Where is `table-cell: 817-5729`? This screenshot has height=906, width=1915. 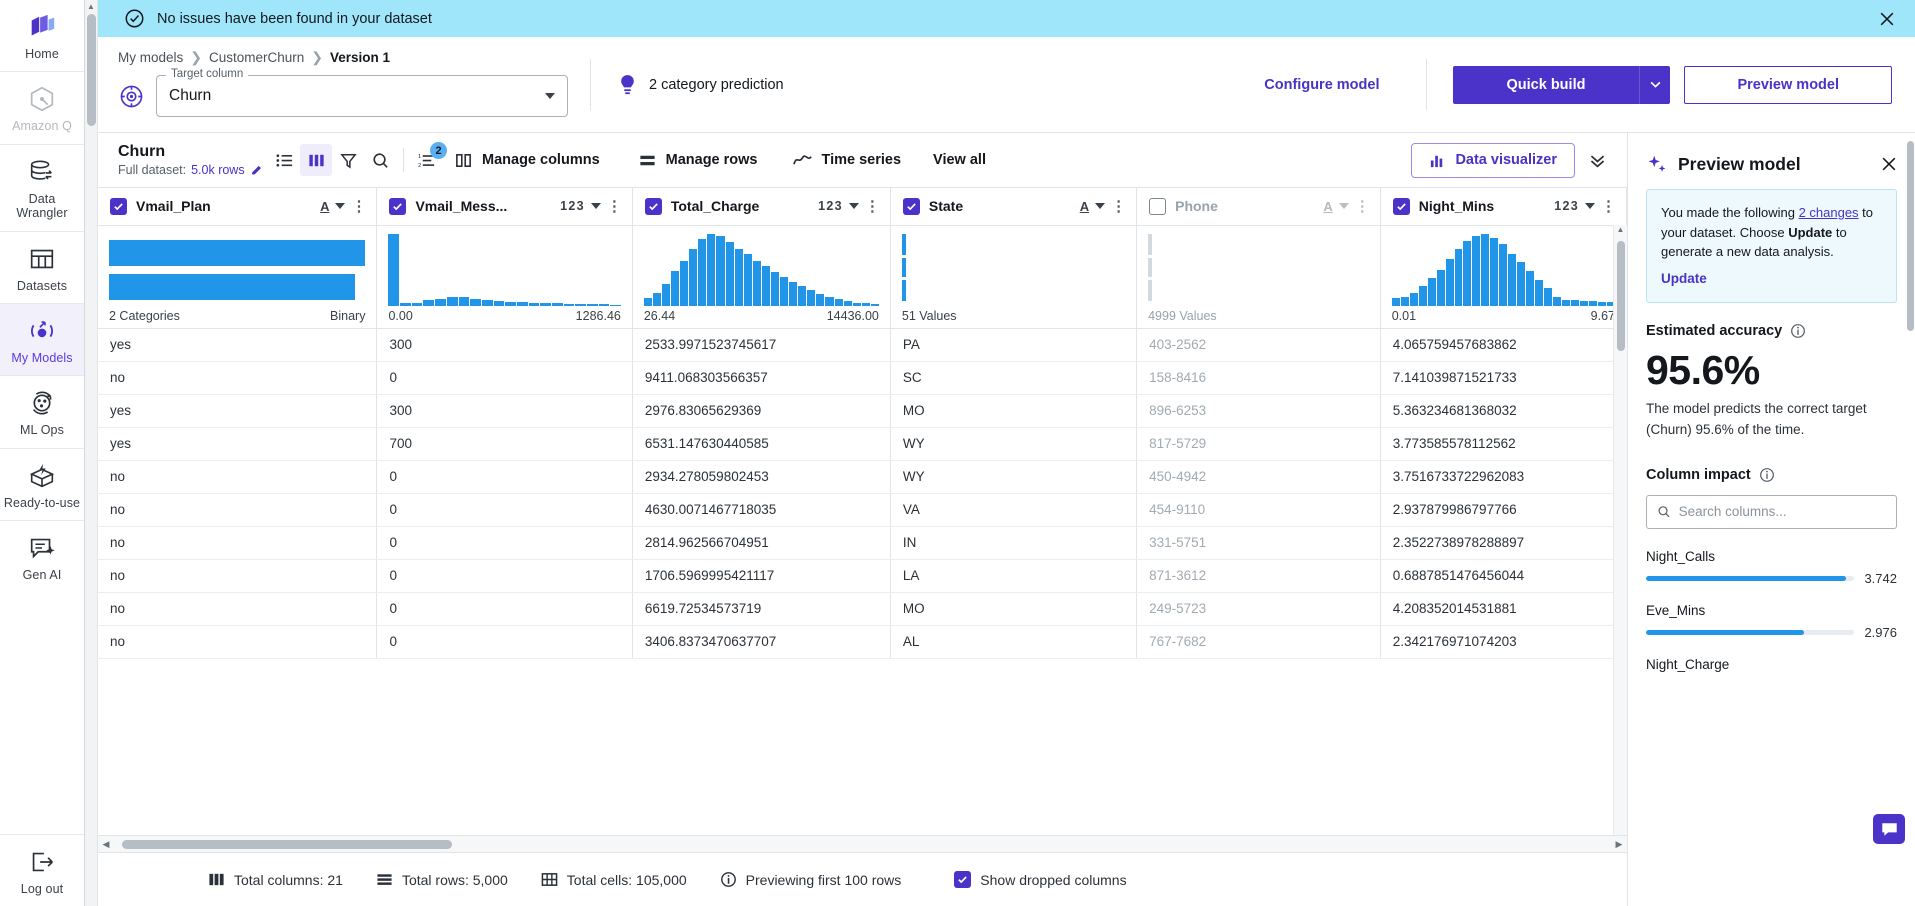
table-cell: 817-5729 is located at coordinates (1258, 444).